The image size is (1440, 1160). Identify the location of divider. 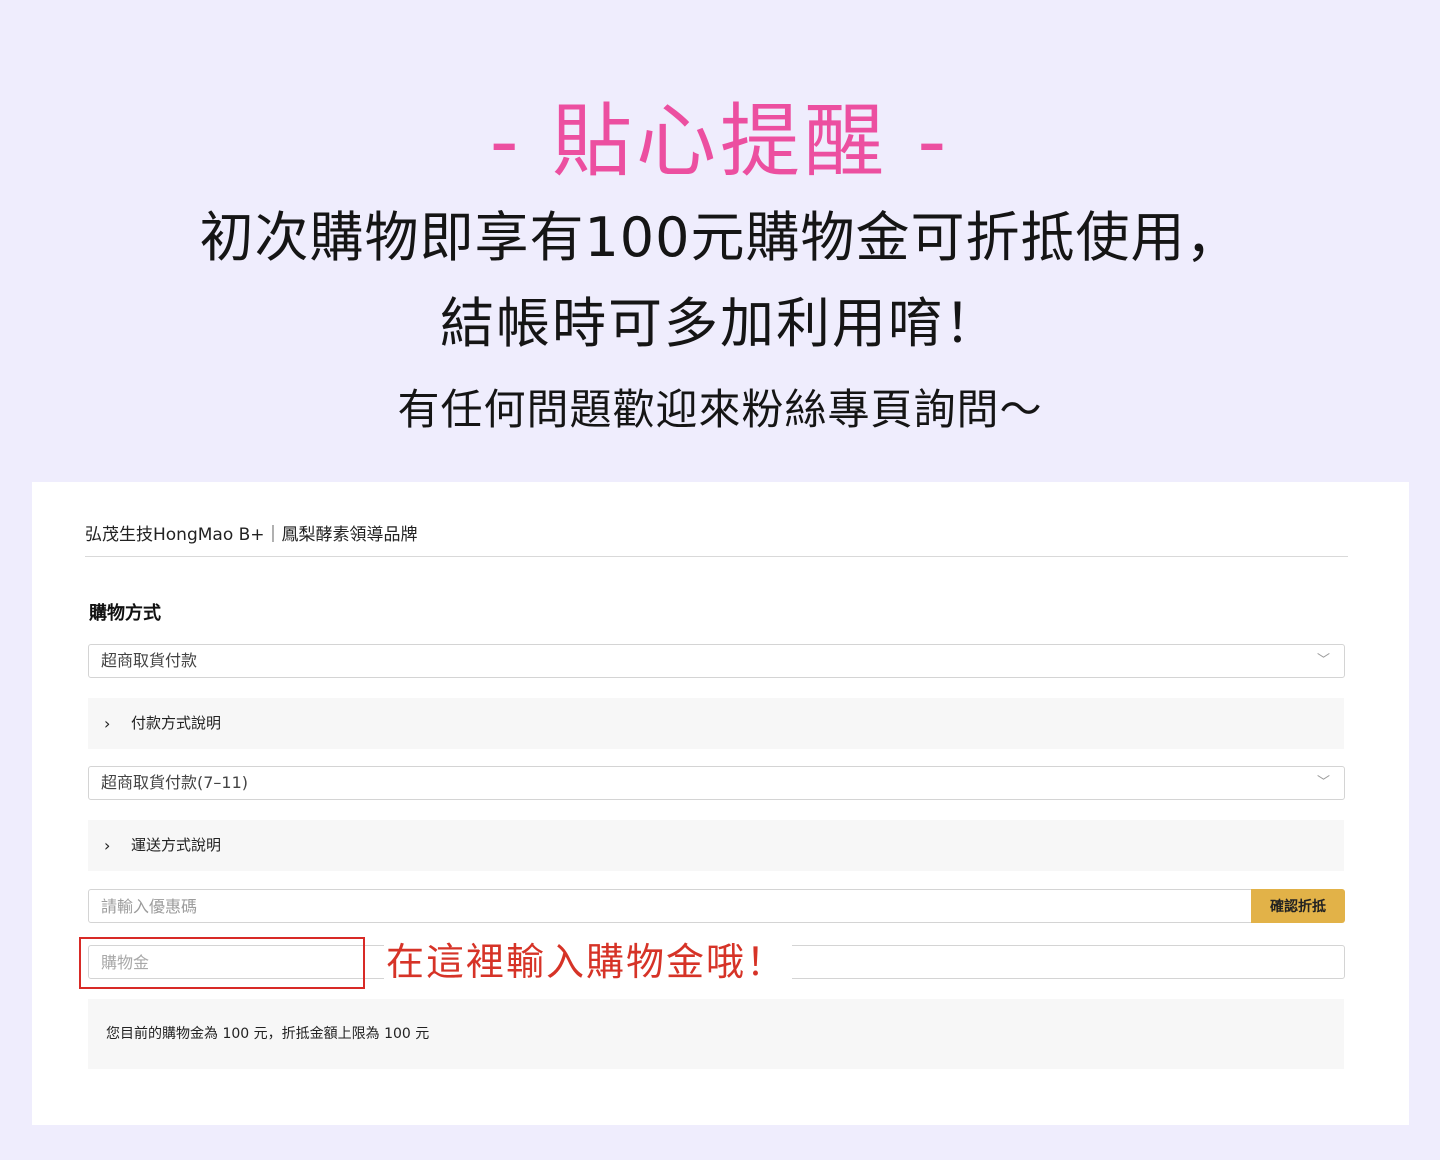
(716, 556).